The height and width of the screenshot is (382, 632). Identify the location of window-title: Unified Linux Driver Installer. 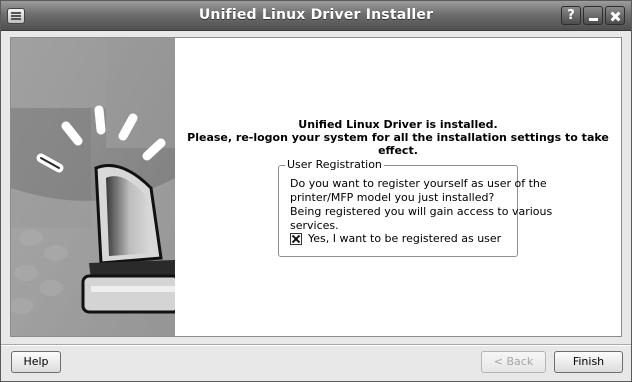
(316, 15).